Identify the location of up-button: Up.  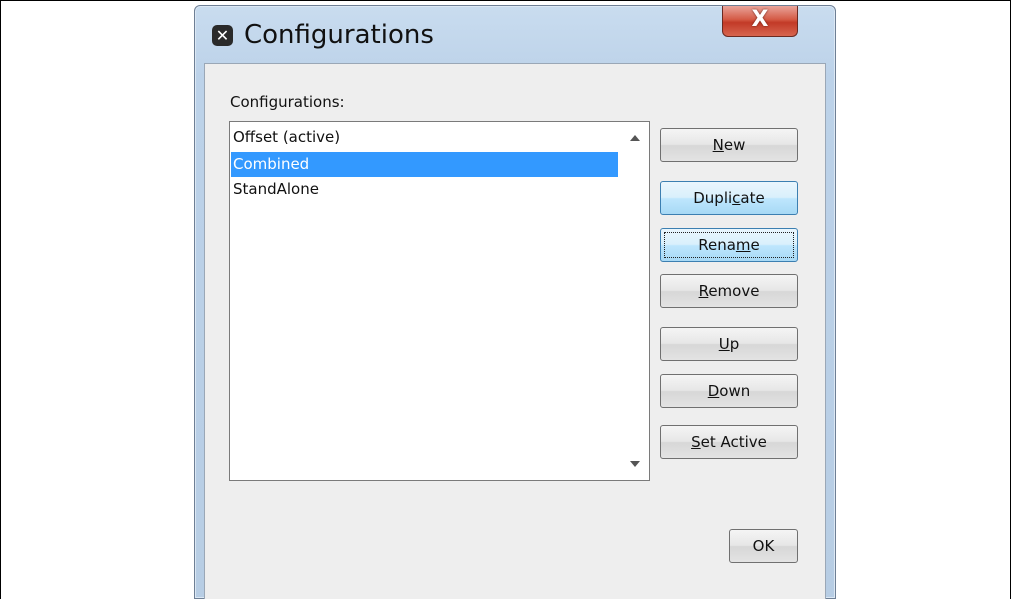
(729, 344).